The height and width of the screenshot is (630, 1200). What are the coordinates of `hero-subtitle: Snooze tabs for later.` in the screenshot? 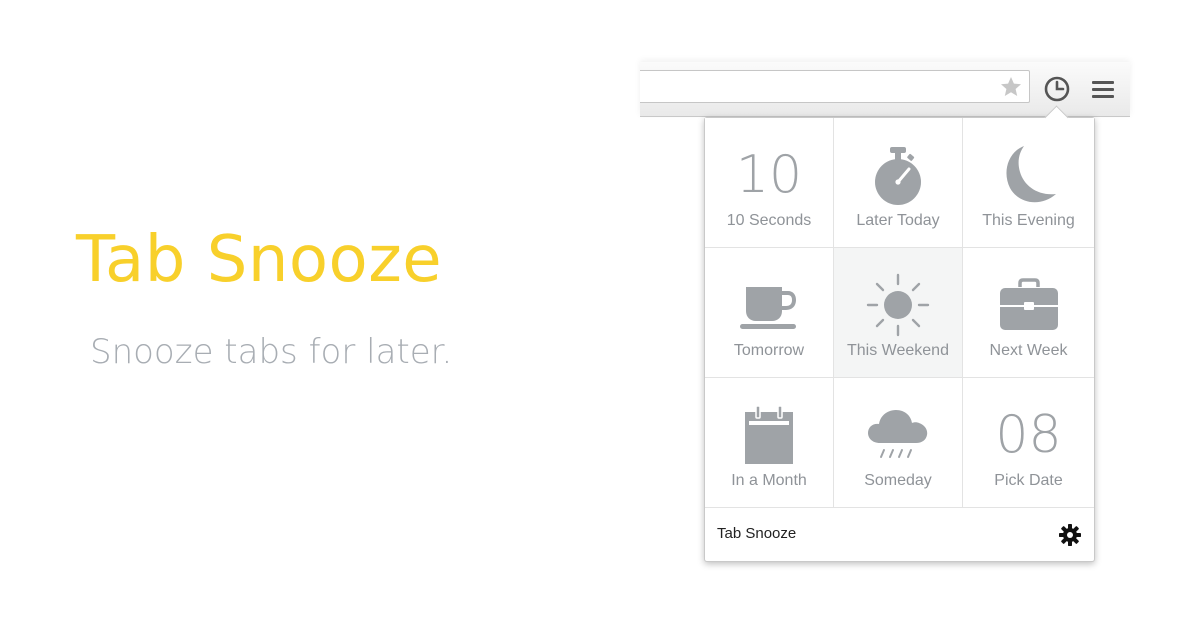 It's located at (271, 352).